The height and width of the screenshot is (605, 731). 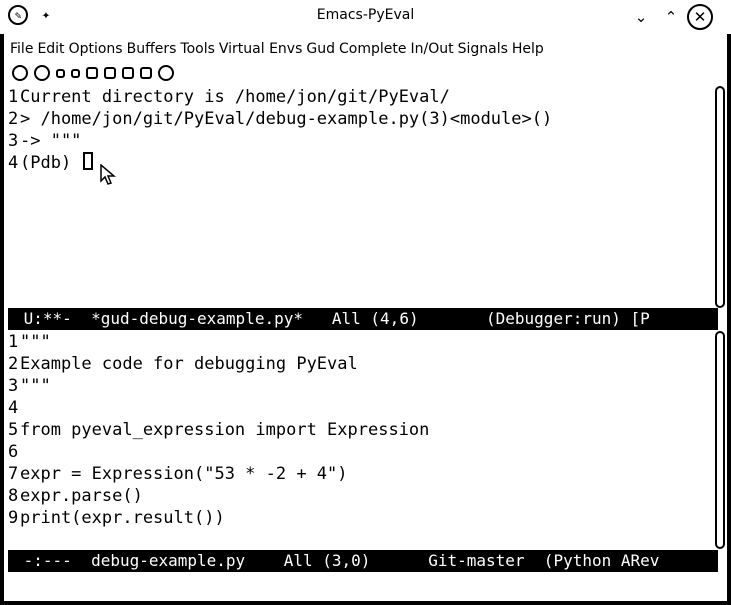 I want to click on menu-gud: Gud, so click(x=320, y=49).